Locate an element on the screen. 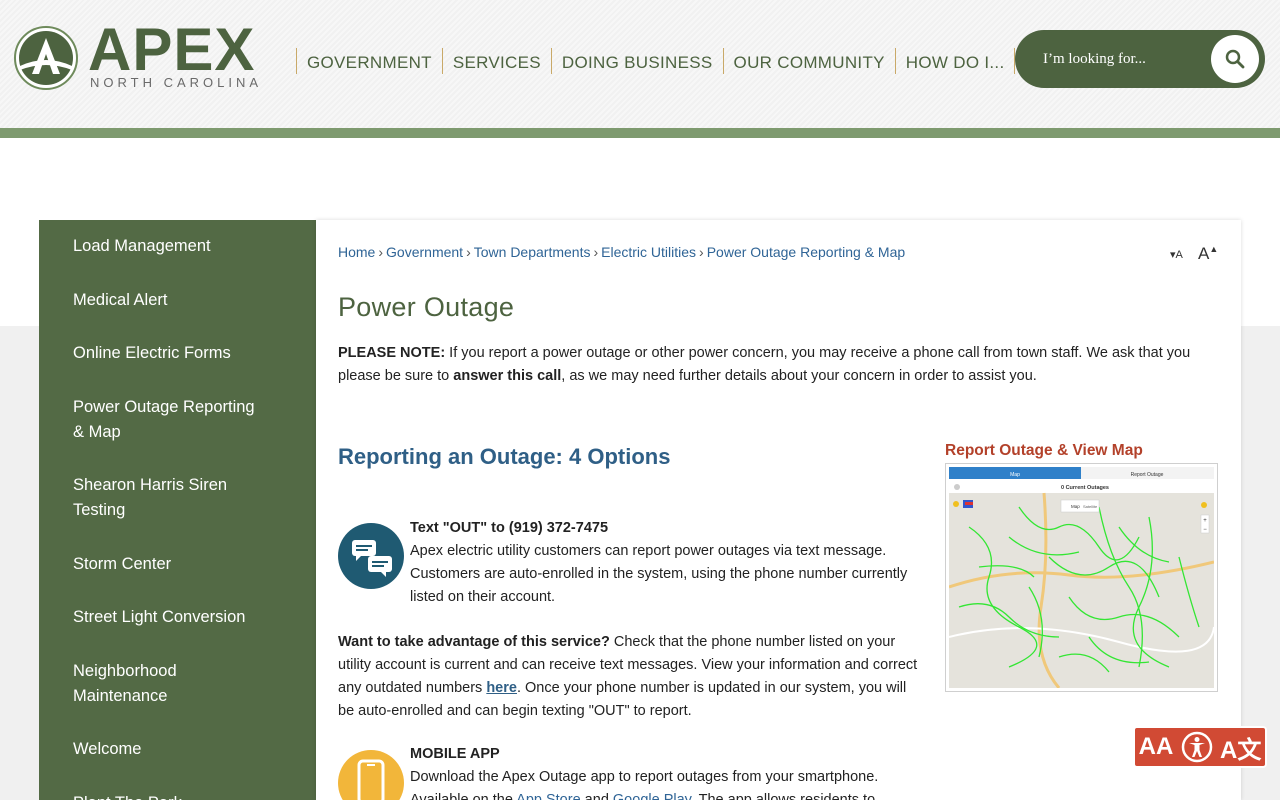  satellite-view-button: Satellite is located at coordinates (1090, 506).